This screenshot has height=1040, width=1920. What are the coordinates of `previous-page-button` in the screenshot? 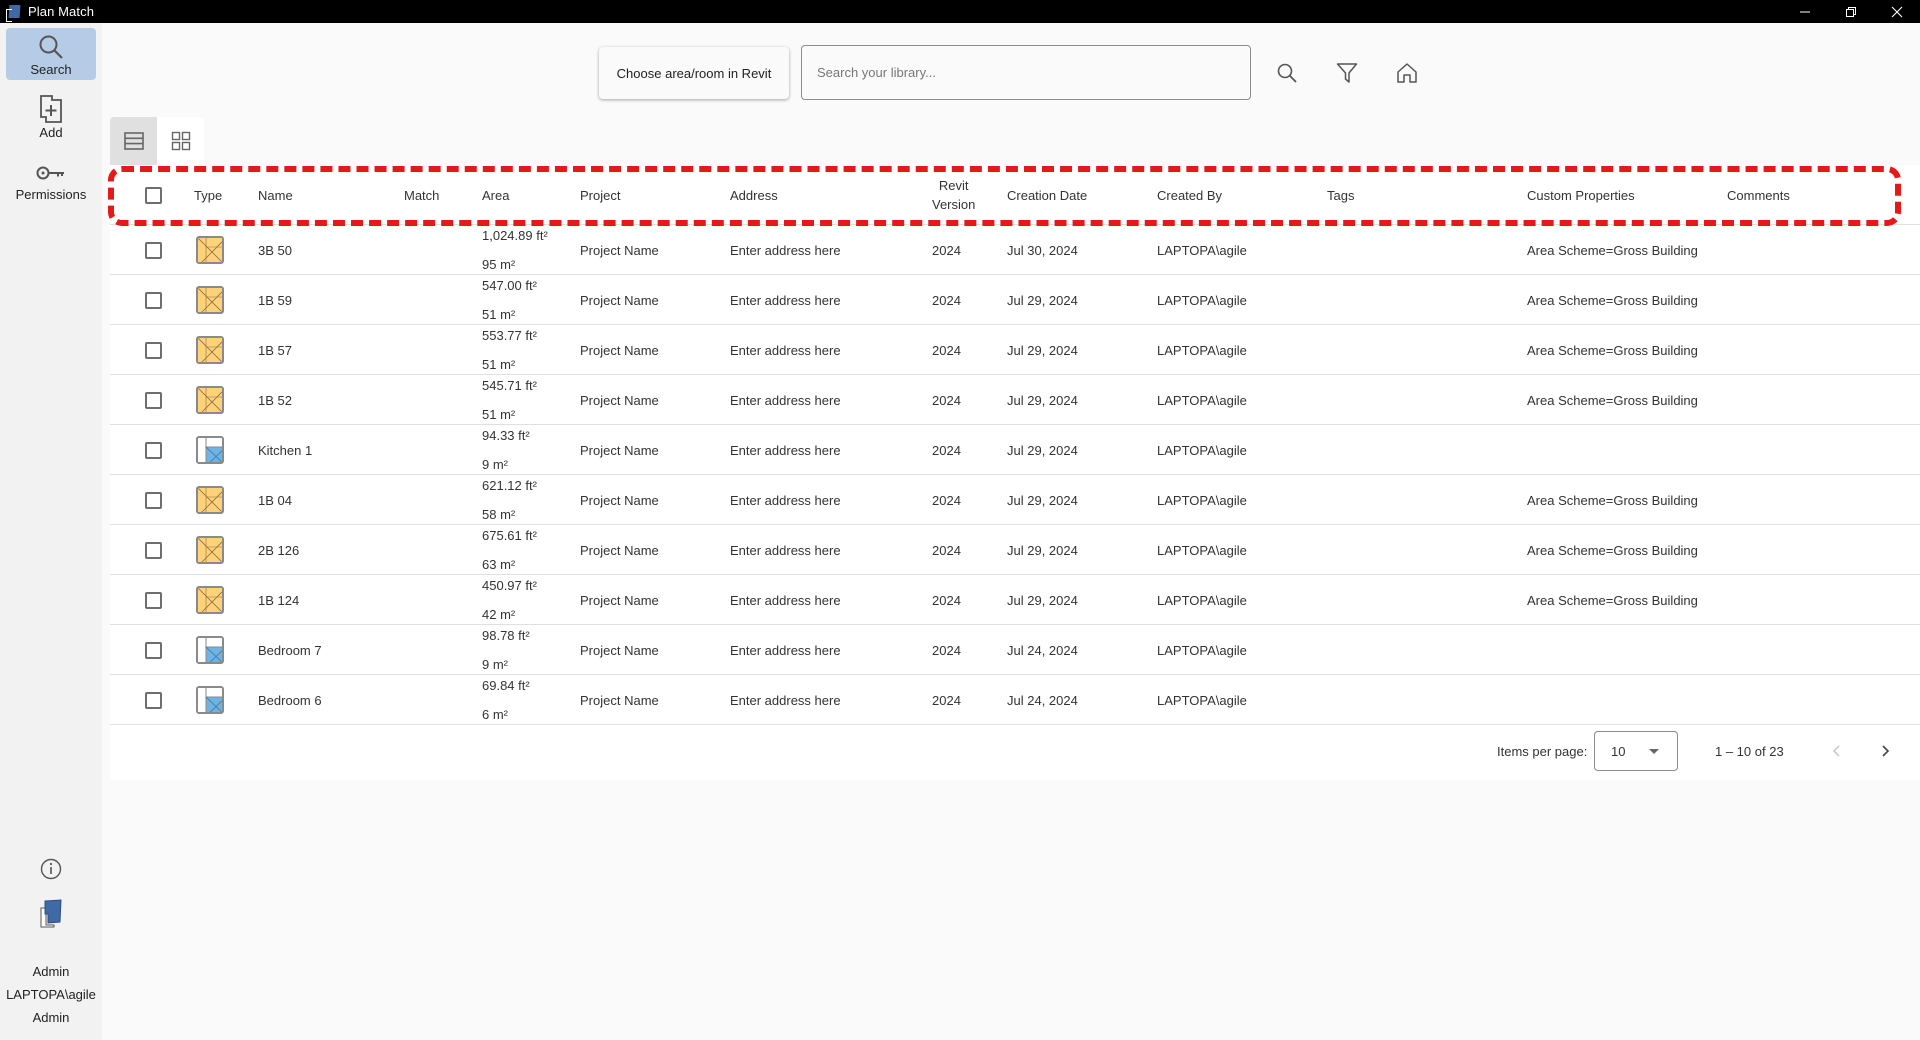 It's located at (1837, 751).